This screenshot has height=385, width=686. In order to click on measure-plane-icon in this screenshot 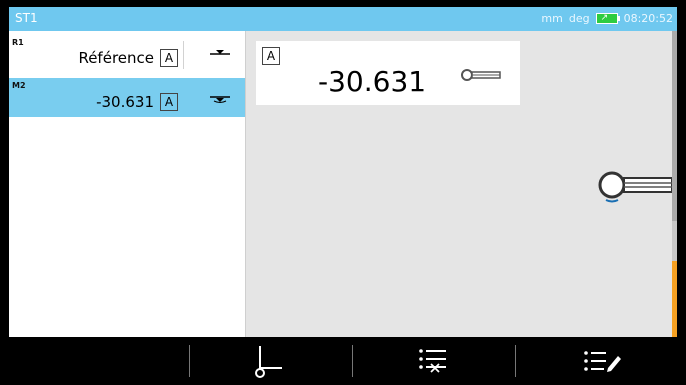, I will do `click(220, 97)`.